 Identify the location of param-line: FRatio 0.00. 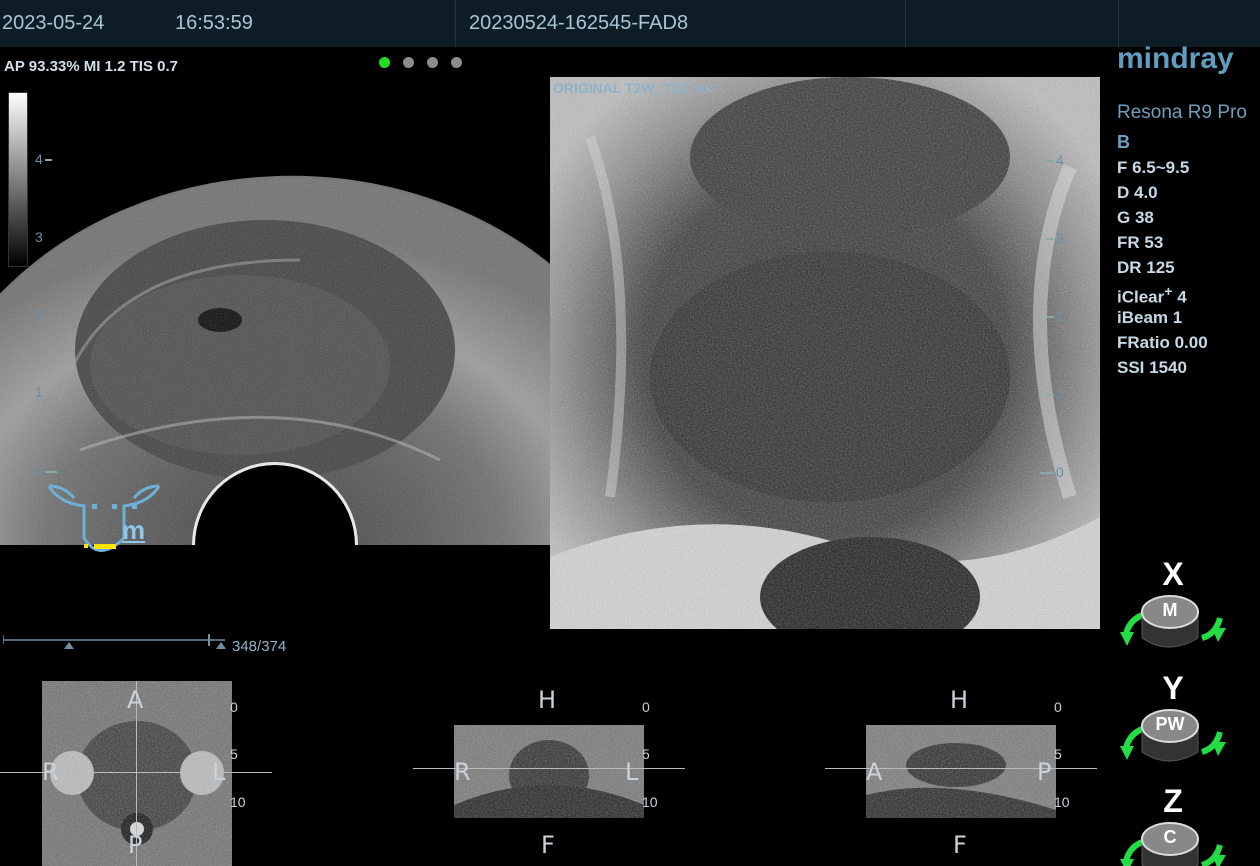
(1162, 342).